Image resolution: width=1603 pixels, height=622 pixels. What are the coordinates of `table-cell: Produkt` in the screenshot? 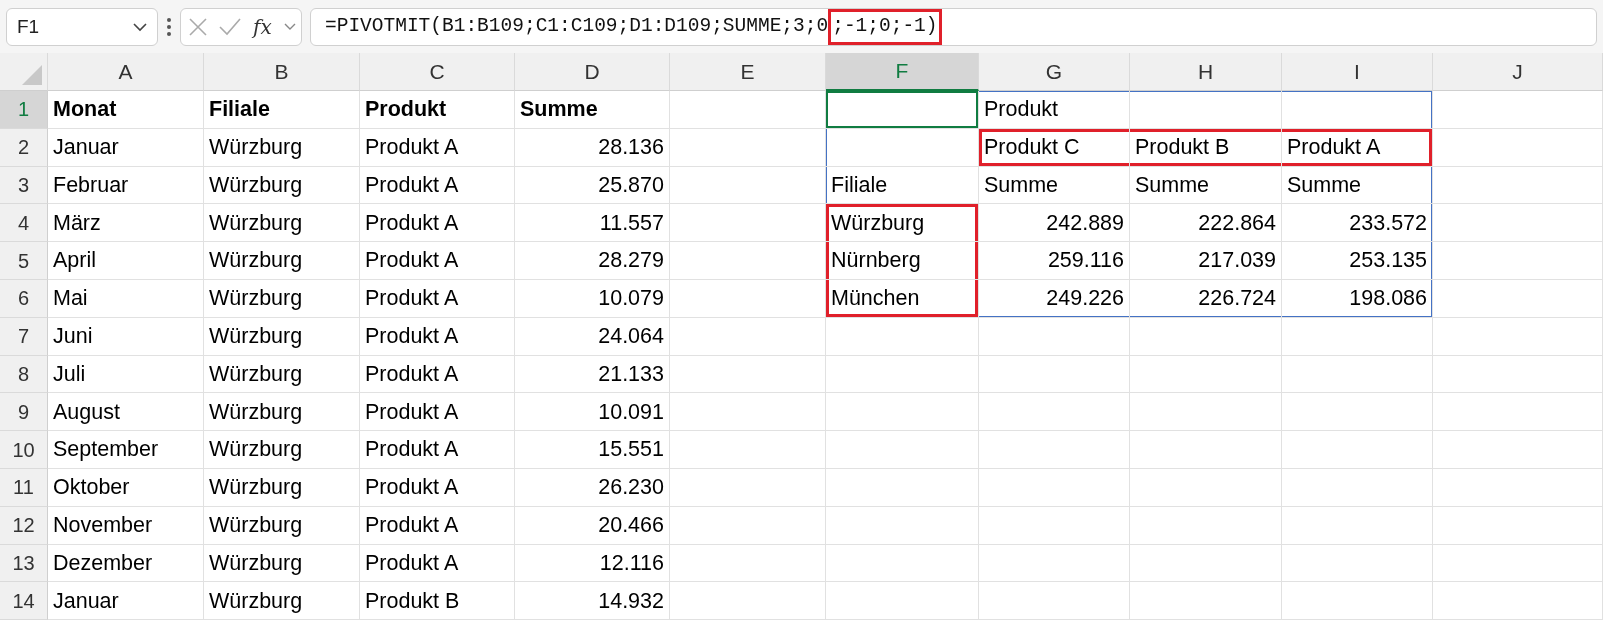 It's located at (1054, 110).